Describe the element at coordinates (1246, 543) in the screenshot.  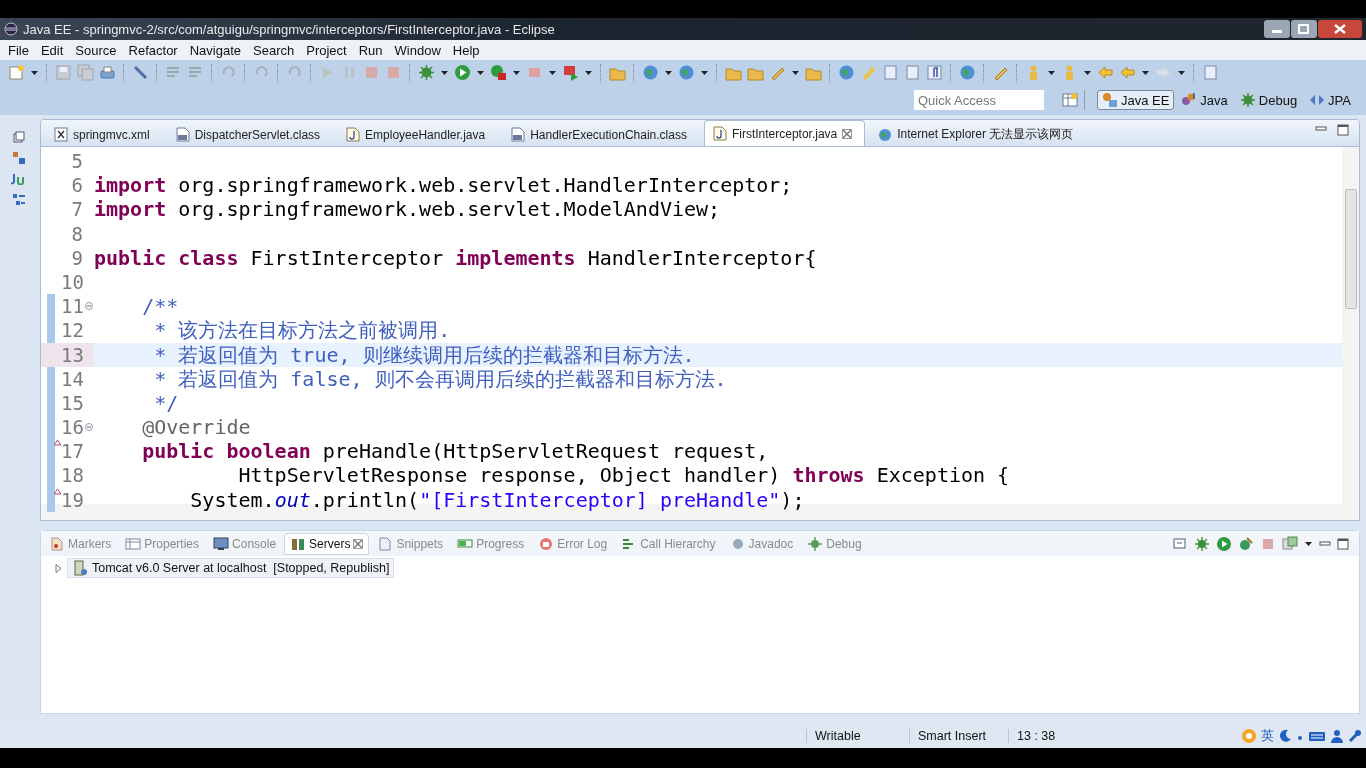
I see `profile-icon` at that location.